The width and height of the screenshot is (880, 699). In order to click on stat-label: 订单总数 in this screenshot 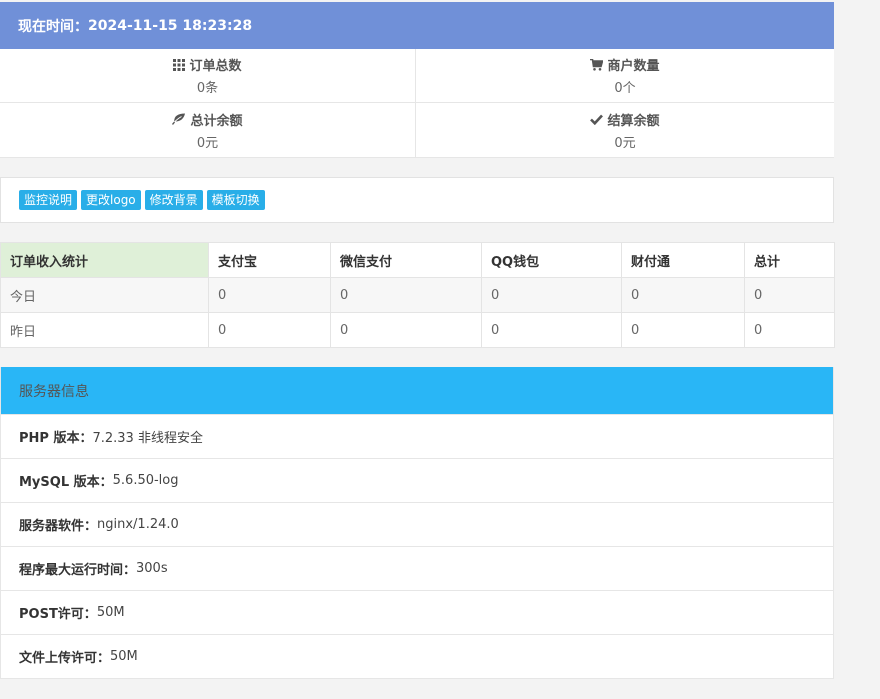, I will do `click(215, 66)`.